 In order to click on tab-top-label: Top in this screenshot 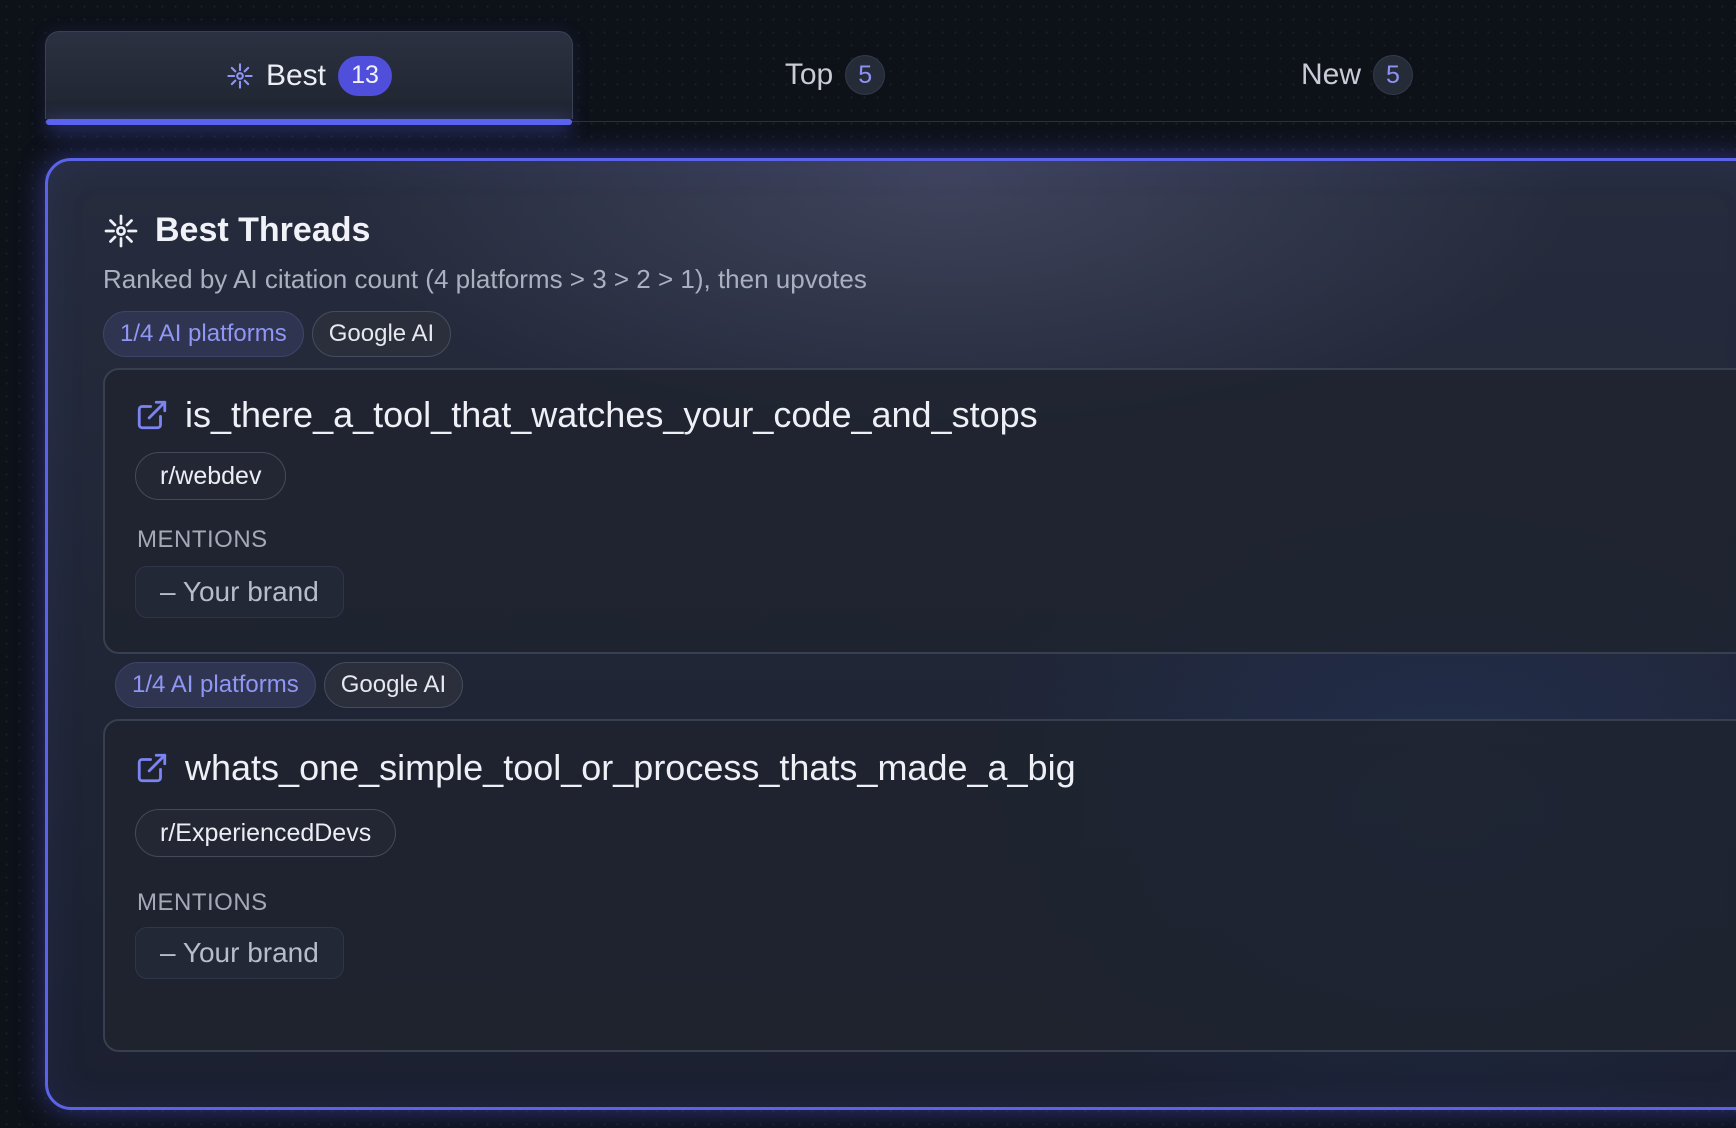, I will do `click(809, 74)`.